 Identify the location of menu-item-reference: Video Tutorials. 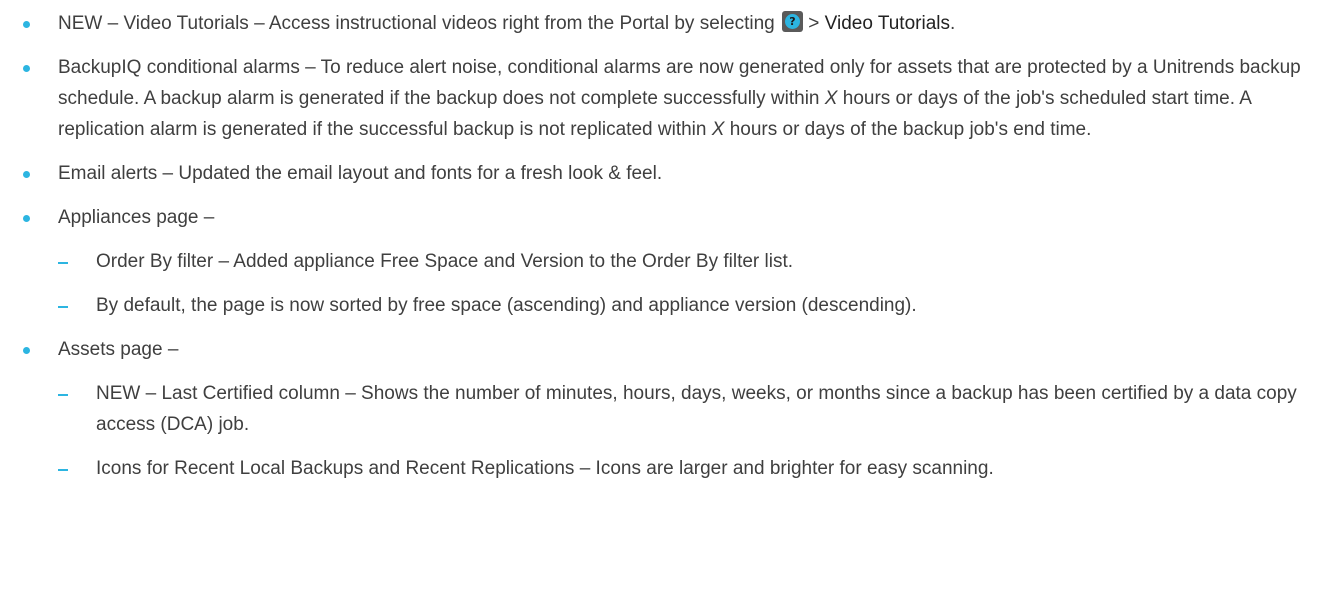
(887, 23).